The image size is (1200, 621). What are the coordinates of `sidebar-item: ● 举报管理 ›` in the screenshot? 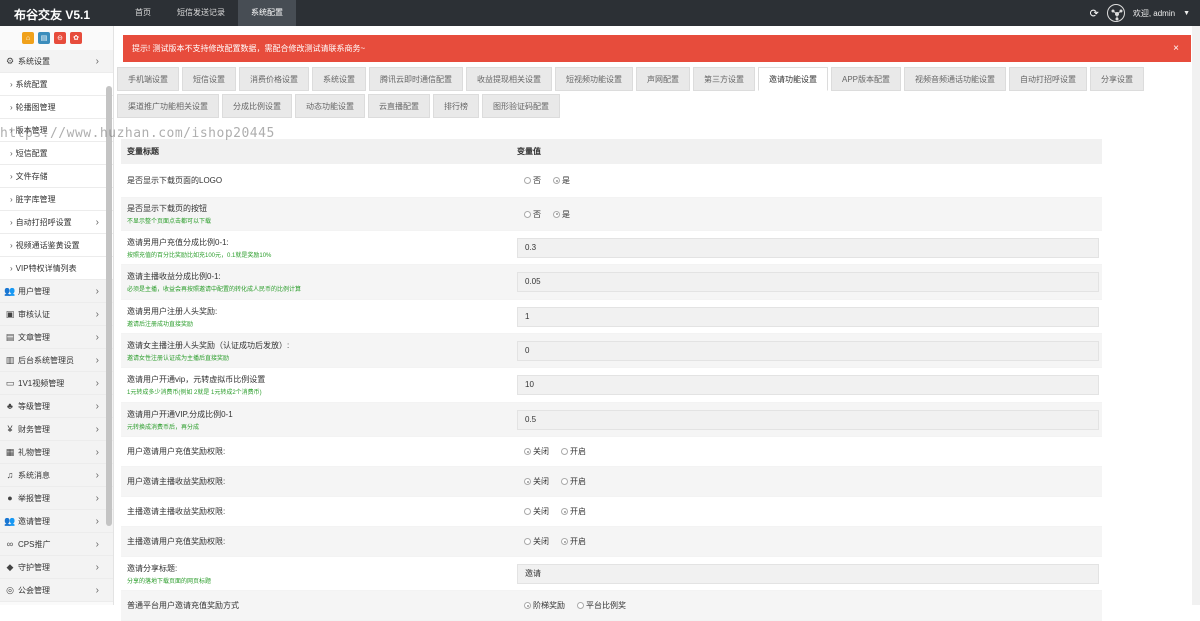 It's located at (56, 498).